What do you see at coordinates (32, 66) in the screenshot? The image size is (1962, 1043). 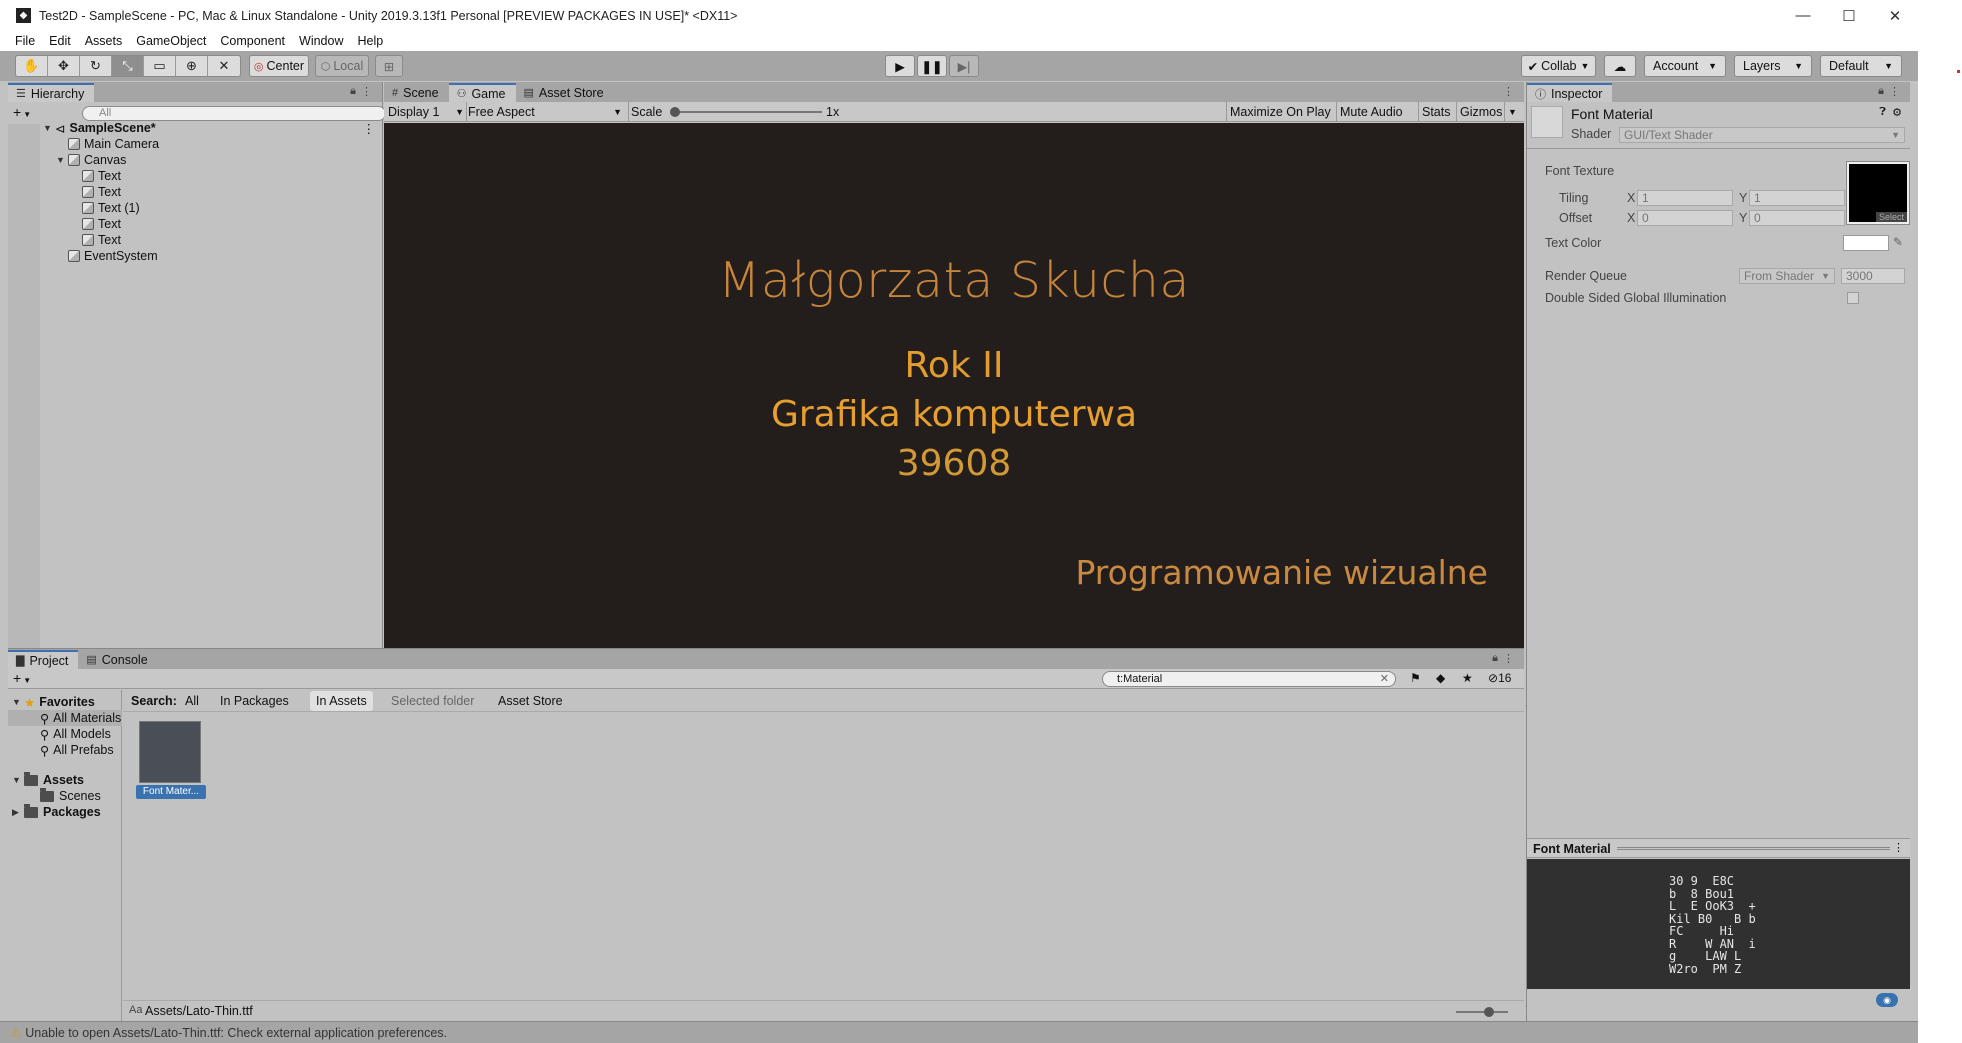 I see `hand-tool-icon: ✋` at bounding box center [32, 66].